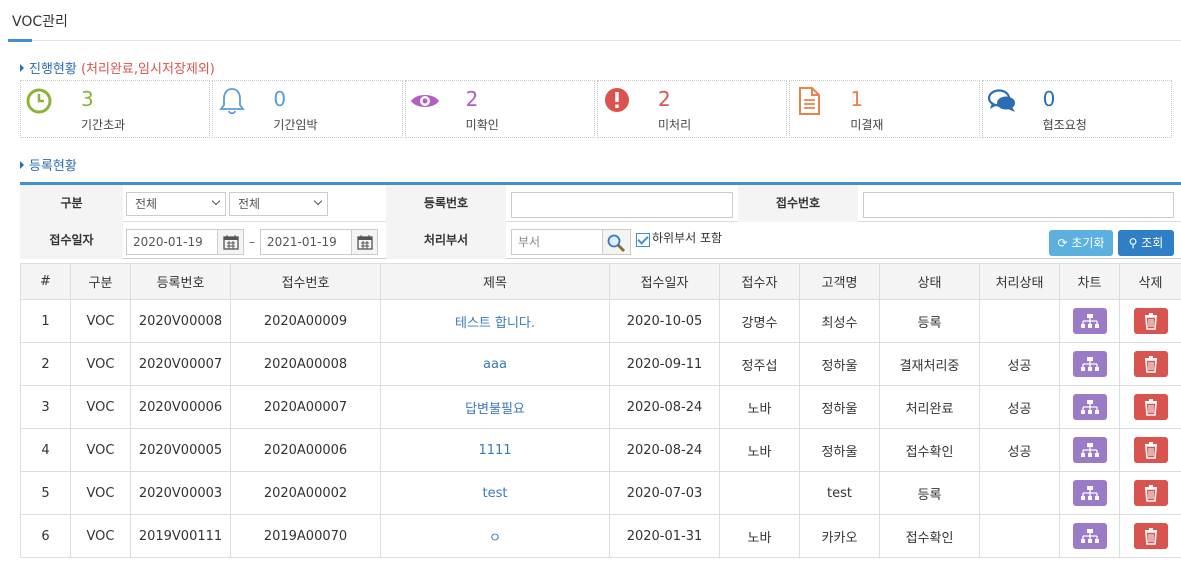 This screenshot has height=565, width=1181. I want to click on cell-no: 3, so click(45, 407).